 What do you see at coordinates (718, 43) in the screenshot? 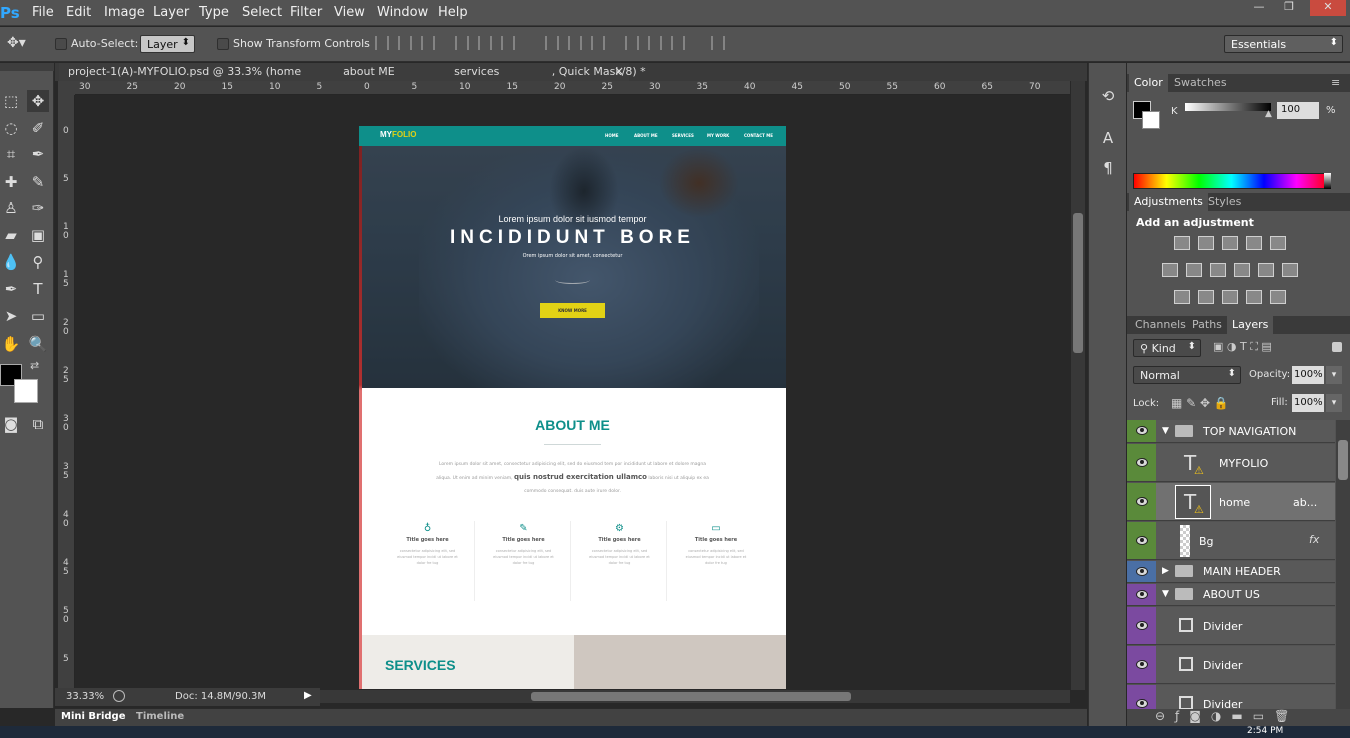
I see `auto-align-icon` at bounding box center [718, 43].